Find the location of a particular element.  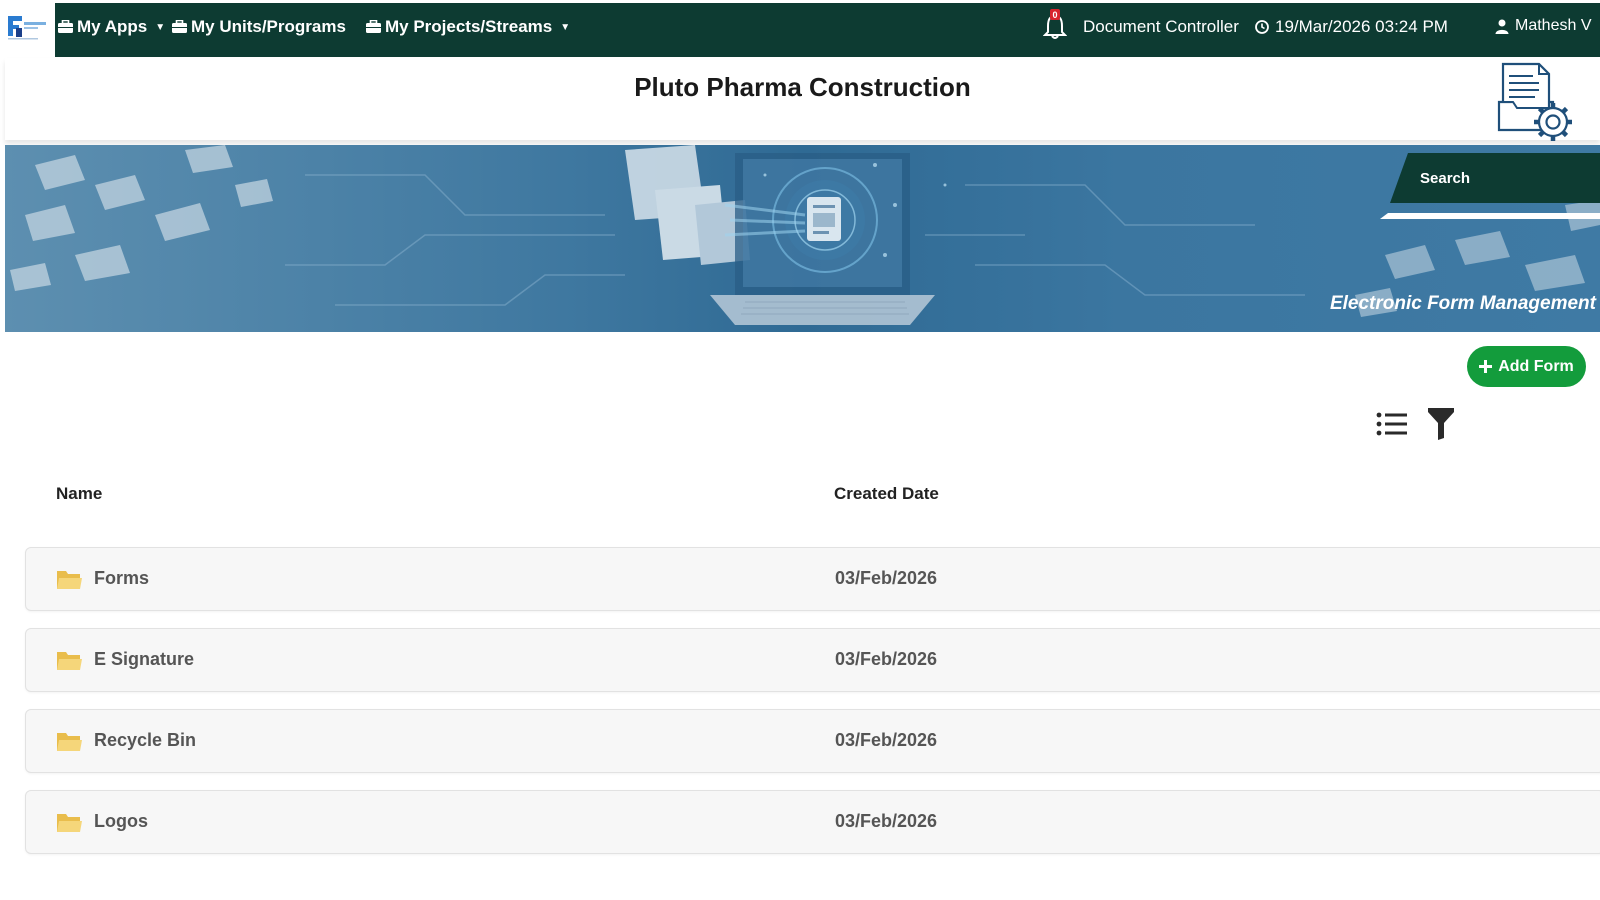

column-header-created-date: Created Date is located at coordinates (886, 494).